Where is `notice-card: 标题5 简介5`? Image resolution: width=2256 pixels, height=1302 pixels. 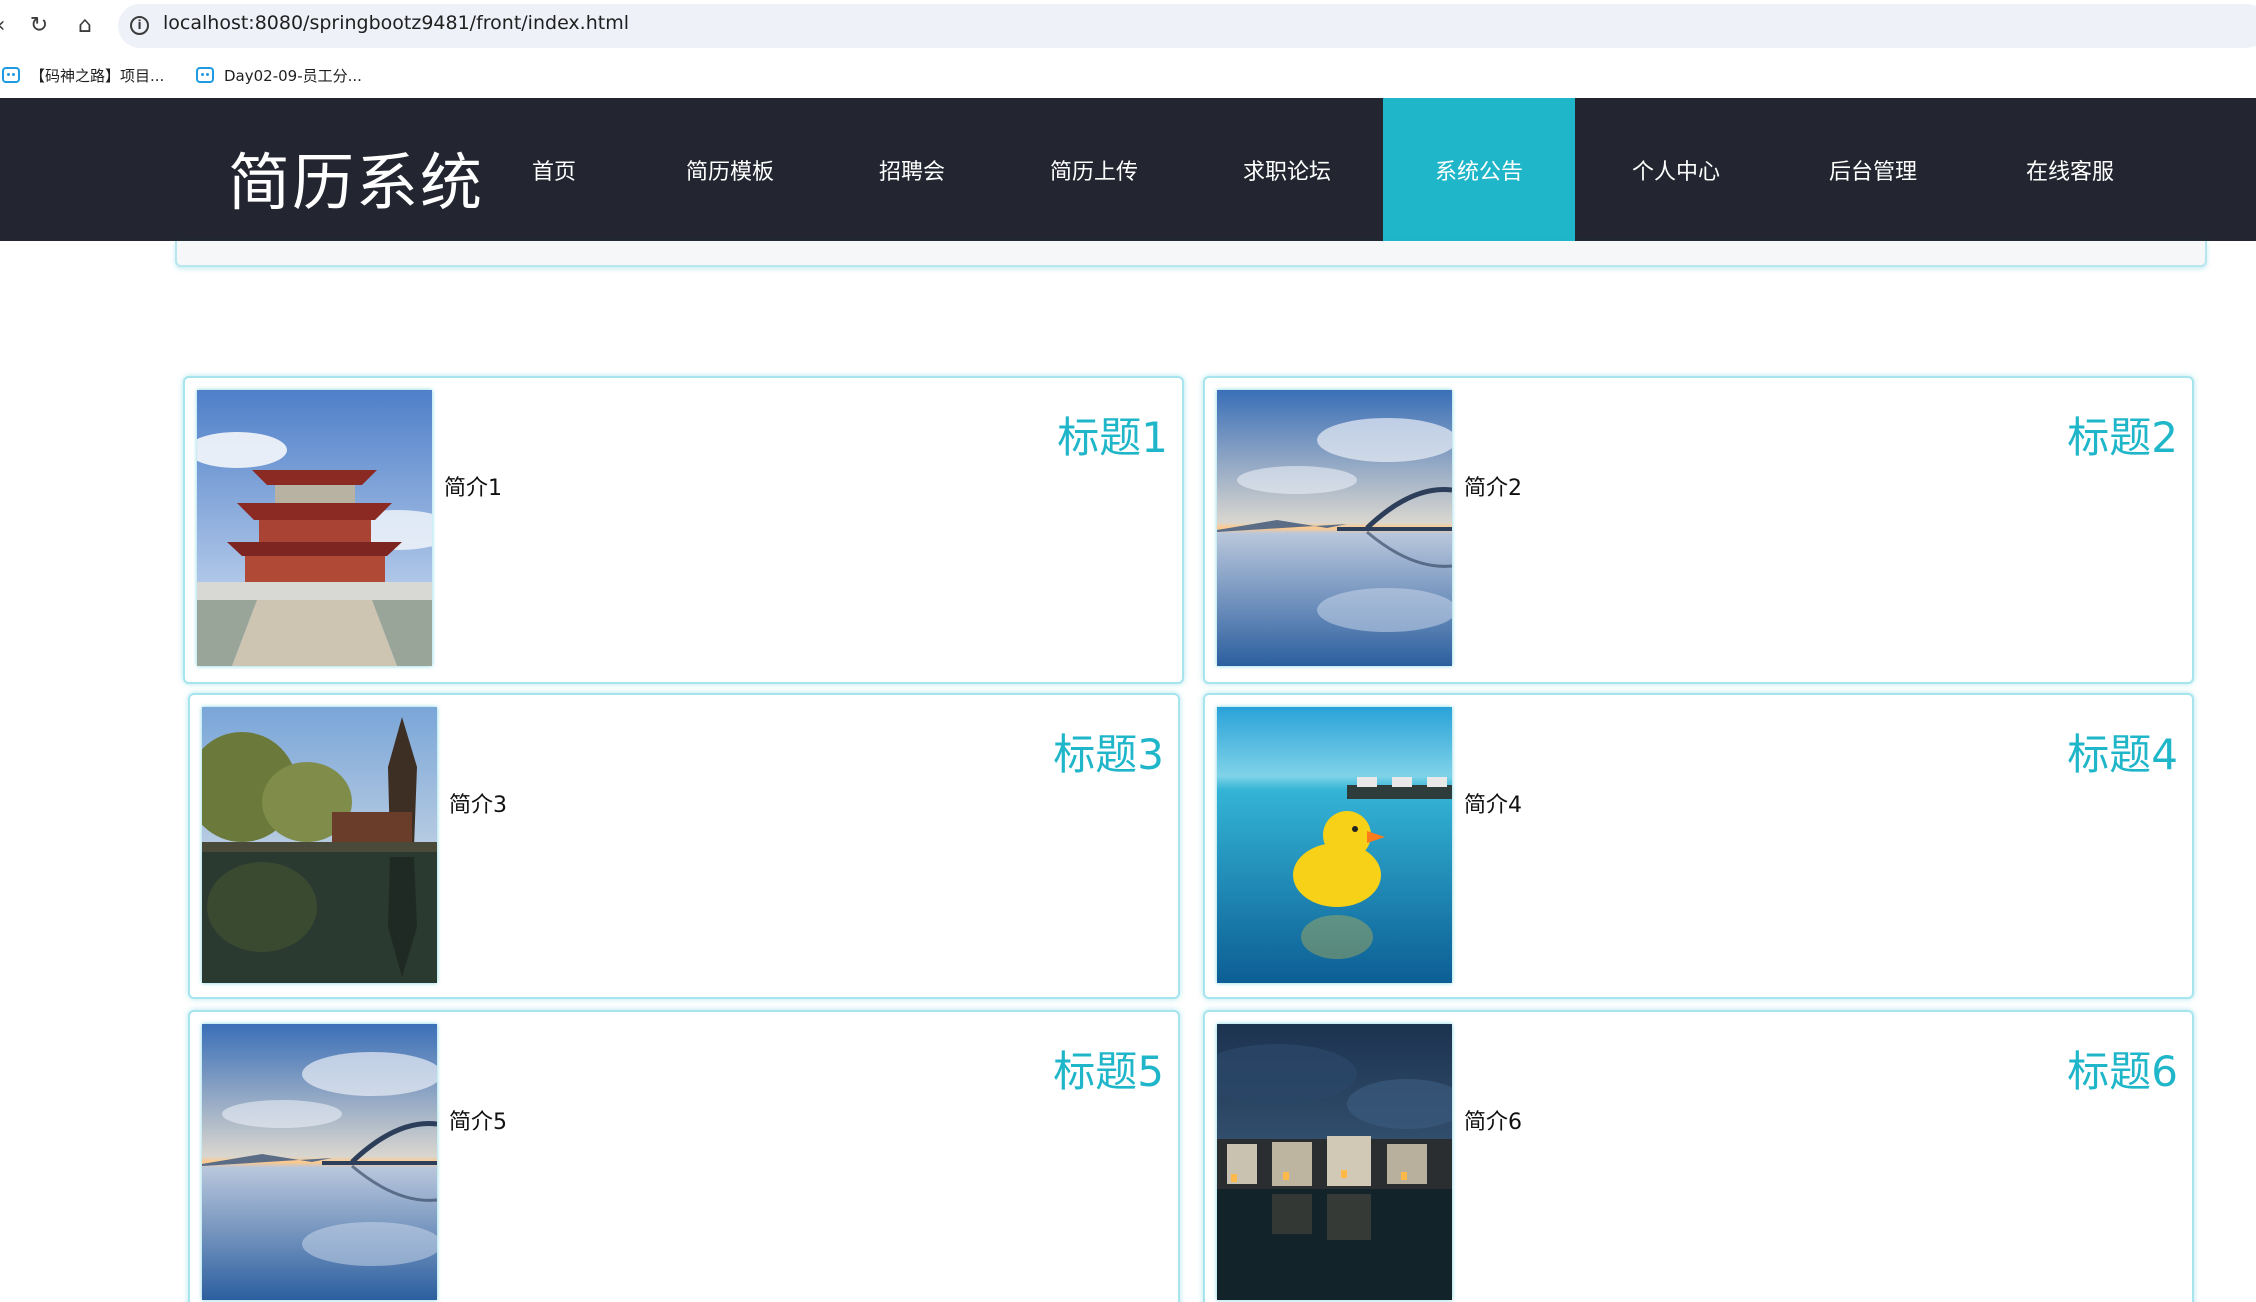
notice-card: 标题5 简介5 is located at coordinates (684, 1156).